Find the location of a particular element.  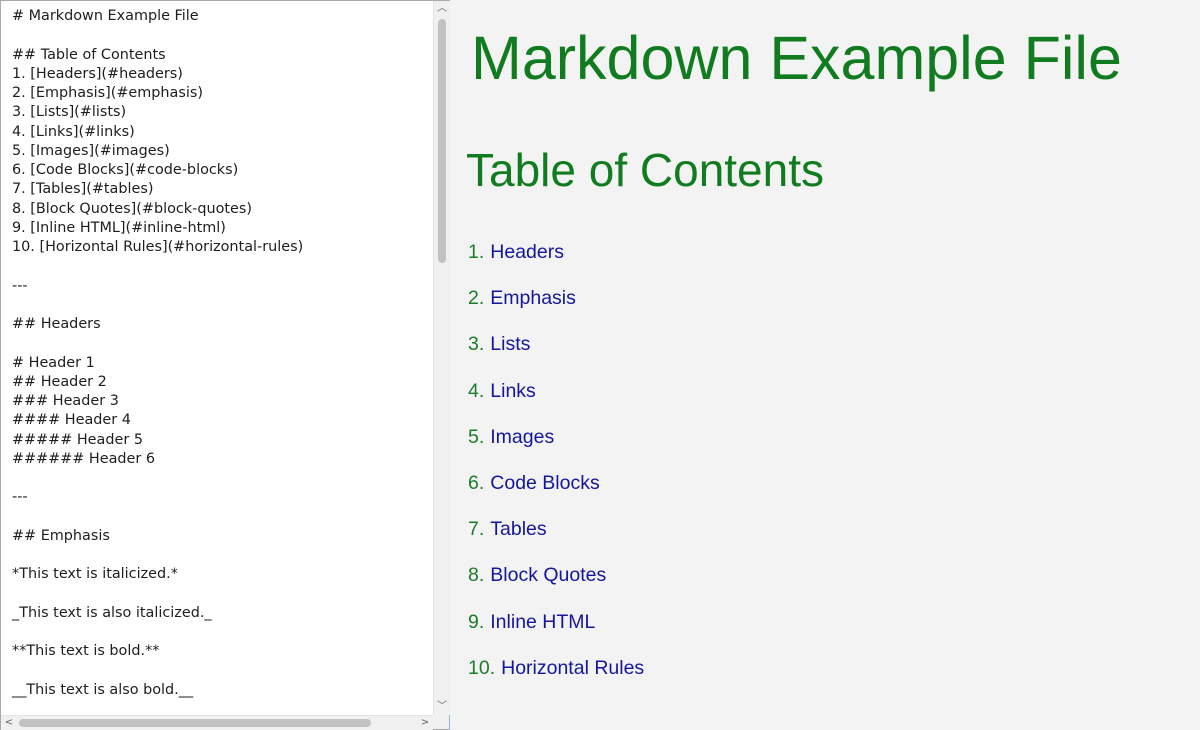

toc-item-number: 7. is located at coordinates (476, 529).